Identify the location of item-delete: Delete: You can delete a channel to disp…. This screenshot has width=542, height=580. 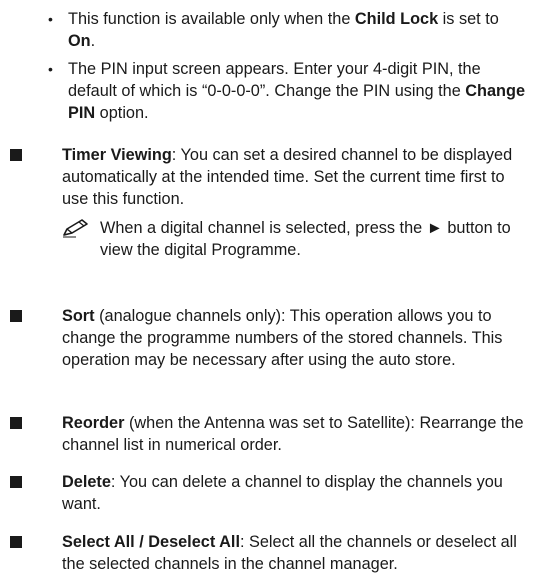
(270, 493).